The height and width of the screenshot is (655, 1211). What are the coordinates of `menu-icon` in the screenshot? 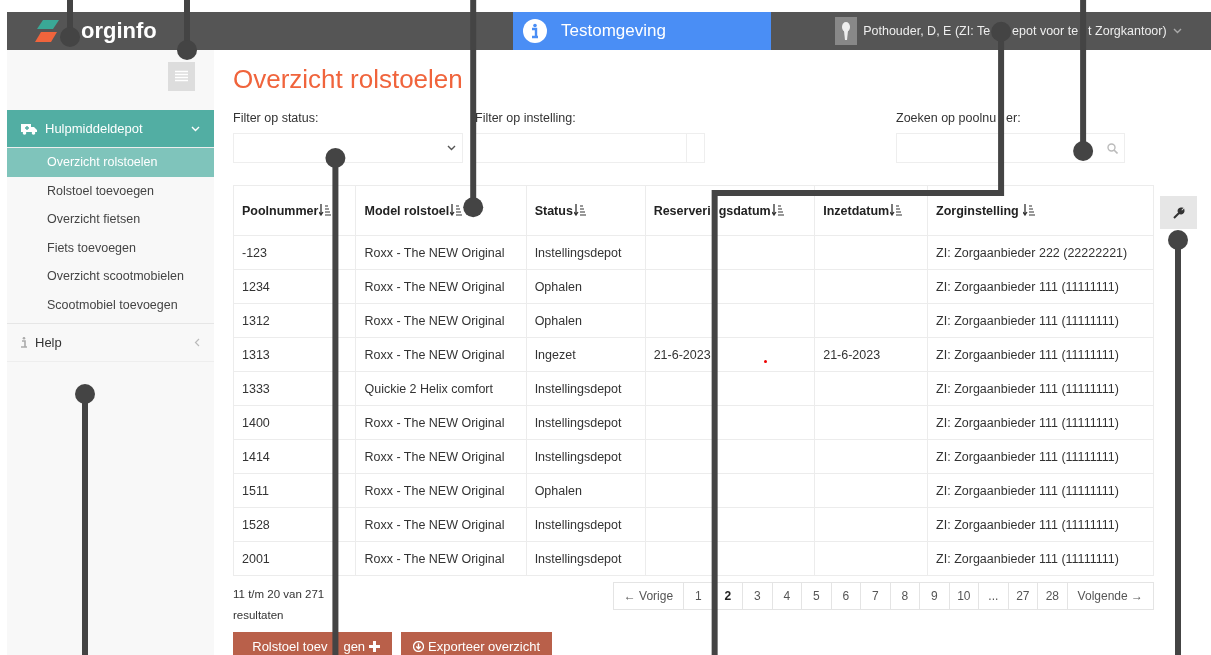 It's located at (181, 76).